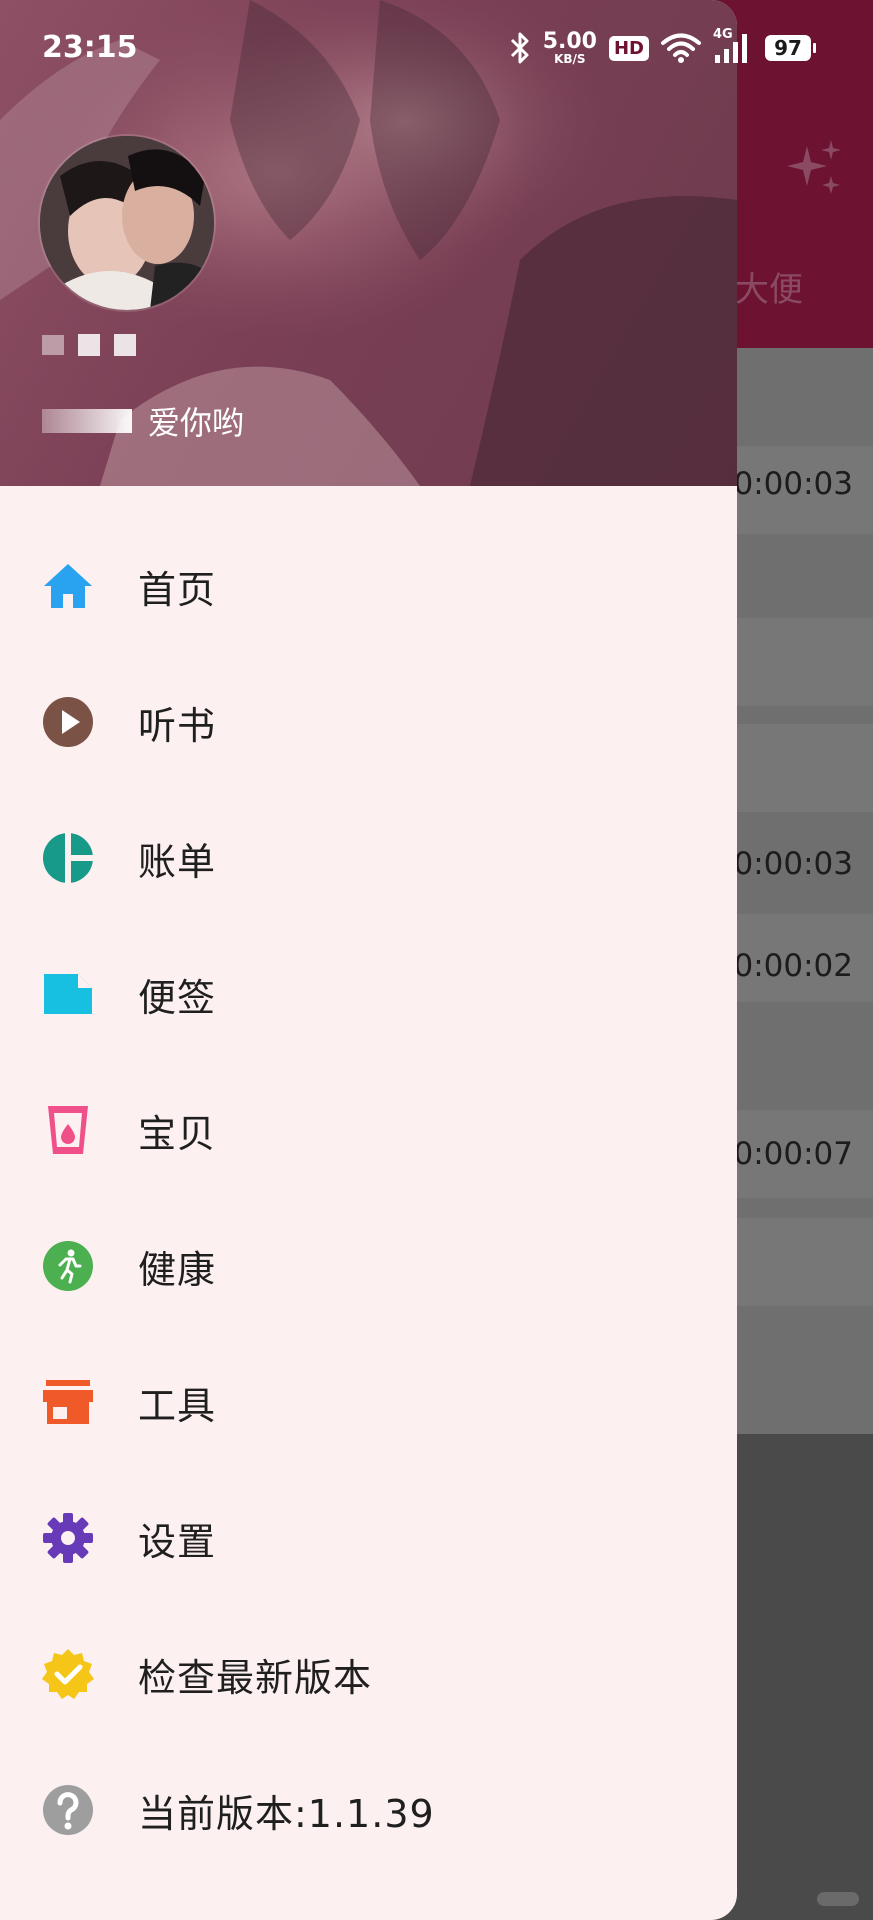 This screenshot has width=873, height=1920. I want to click on network-speed: 5.00 KB/S, so click(569, 47).